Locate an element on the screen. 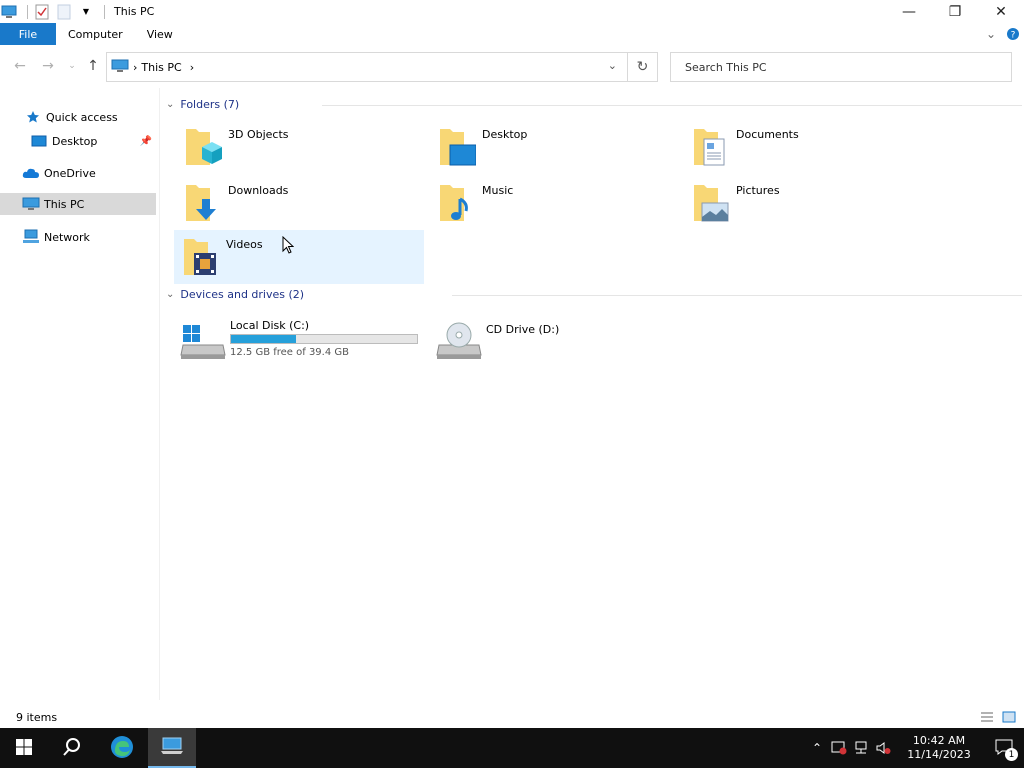 This screenshot has height=768, width=1024. up-button: ↑ is located at coordinates (93, 66).